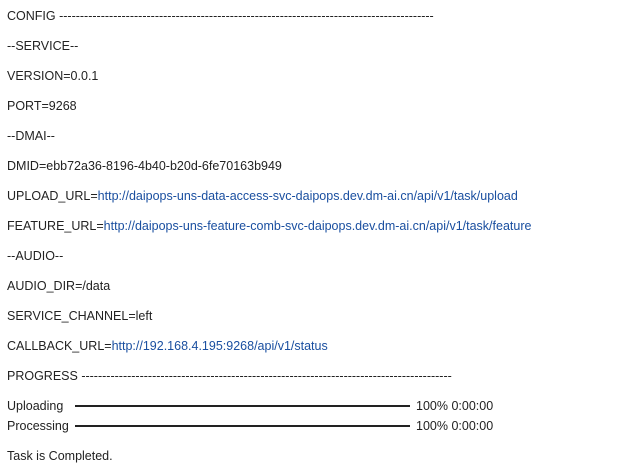  What do you see at coordinates (59, 286) in the screenshot?
I see `audio-dir-line: AUDIO_DIR=/data` at bounding box center [59, 286].